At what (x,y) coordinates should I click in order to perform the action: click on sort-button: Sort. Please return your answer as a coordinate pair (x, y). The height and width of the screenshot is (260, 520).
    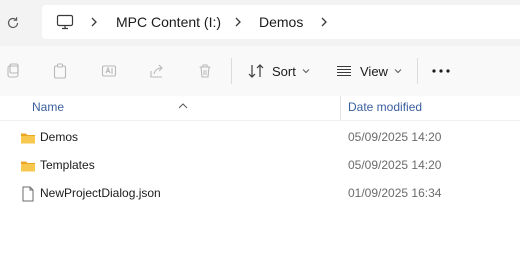
    Looking at the image, I should click on (279, 71).